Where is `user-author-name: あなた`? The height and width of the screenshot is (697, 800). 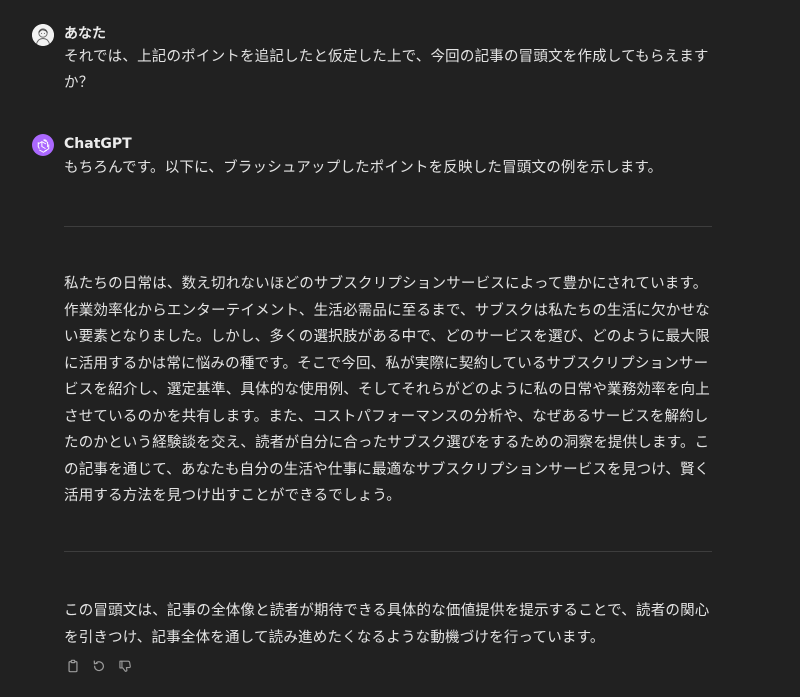
user-author-name: あなた is located at coordinates (85, 34).